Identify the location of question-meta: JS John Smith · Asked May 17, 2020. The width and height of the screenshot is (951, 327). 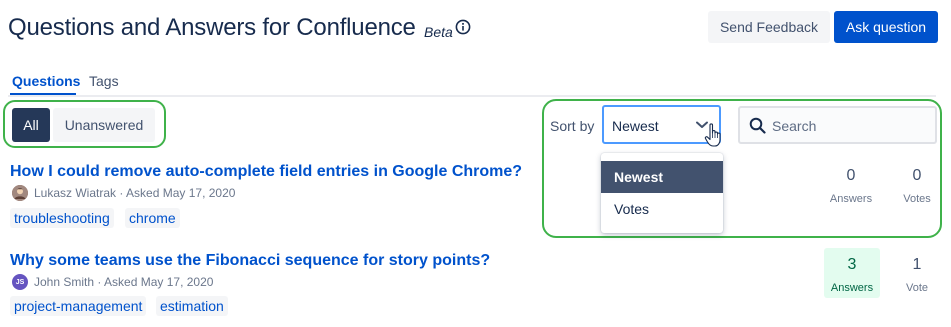
(112, 282).